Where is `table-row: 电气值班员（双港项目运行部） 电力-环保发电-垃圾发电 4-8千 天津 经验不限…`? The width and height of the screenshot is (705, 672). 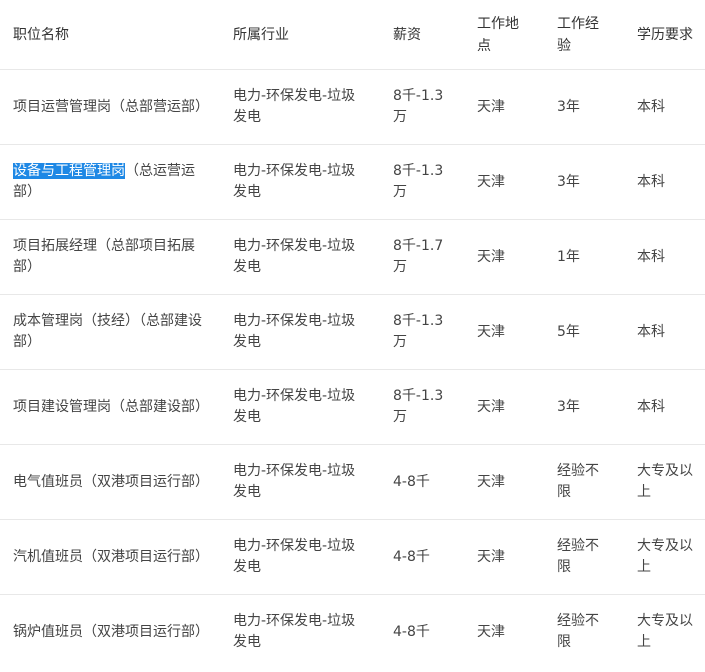
table-row: 电气值班员（双港项目运行部） 电力-环保发电-垃圾发电 4-8千 天津 经验不限… is located at coordinates (352, 482).